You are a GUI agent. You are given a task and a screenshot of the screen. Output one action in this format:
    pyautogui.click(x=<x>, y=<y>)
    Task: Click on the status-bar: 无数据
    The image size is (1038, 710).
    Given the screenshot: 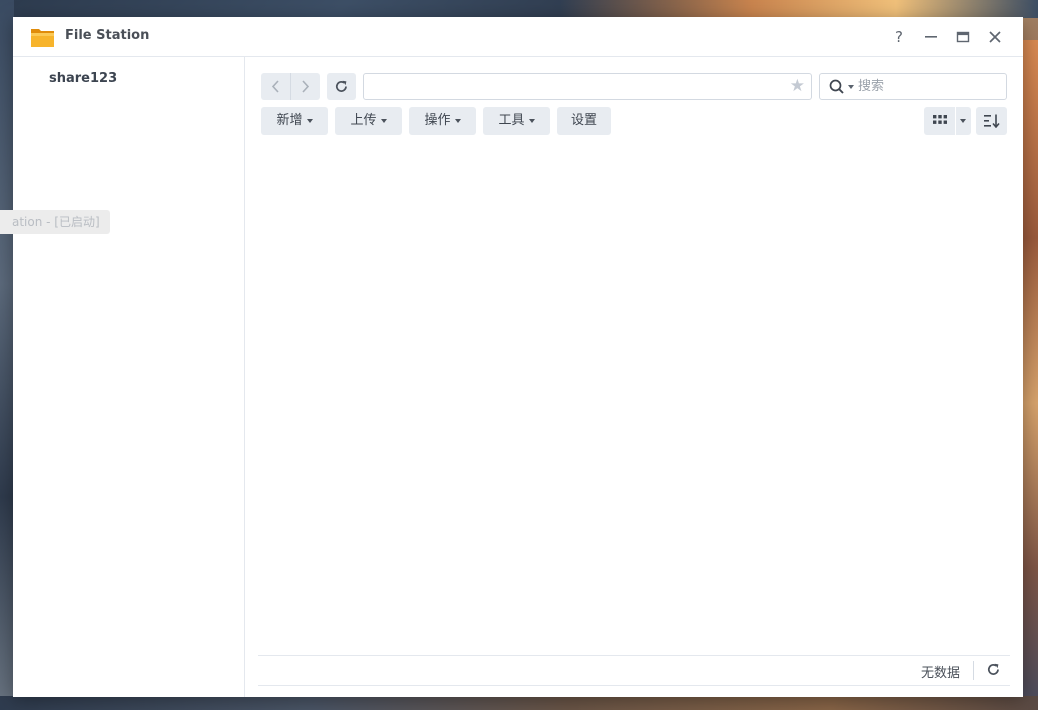 What is the action you would take?
    pyautogui.click(x=634, y=670)
    